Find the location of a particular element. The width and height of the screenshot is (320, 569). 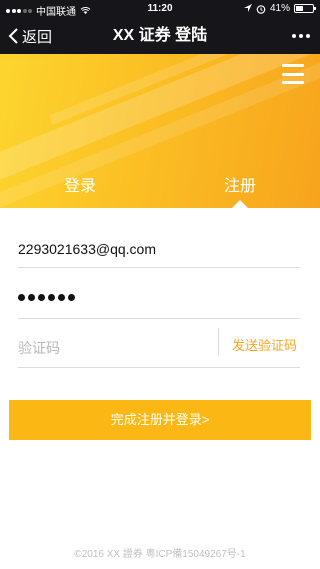

status-bar: 中国联通 11:20 41% is located at coordinates (160, 9).